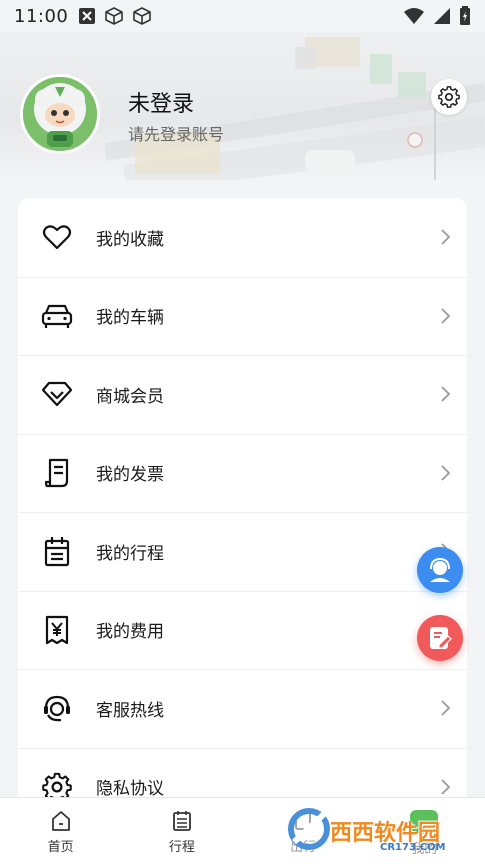 This screenshot has height=864, width=485. I want to click on gear-icon, so click(449, 97).